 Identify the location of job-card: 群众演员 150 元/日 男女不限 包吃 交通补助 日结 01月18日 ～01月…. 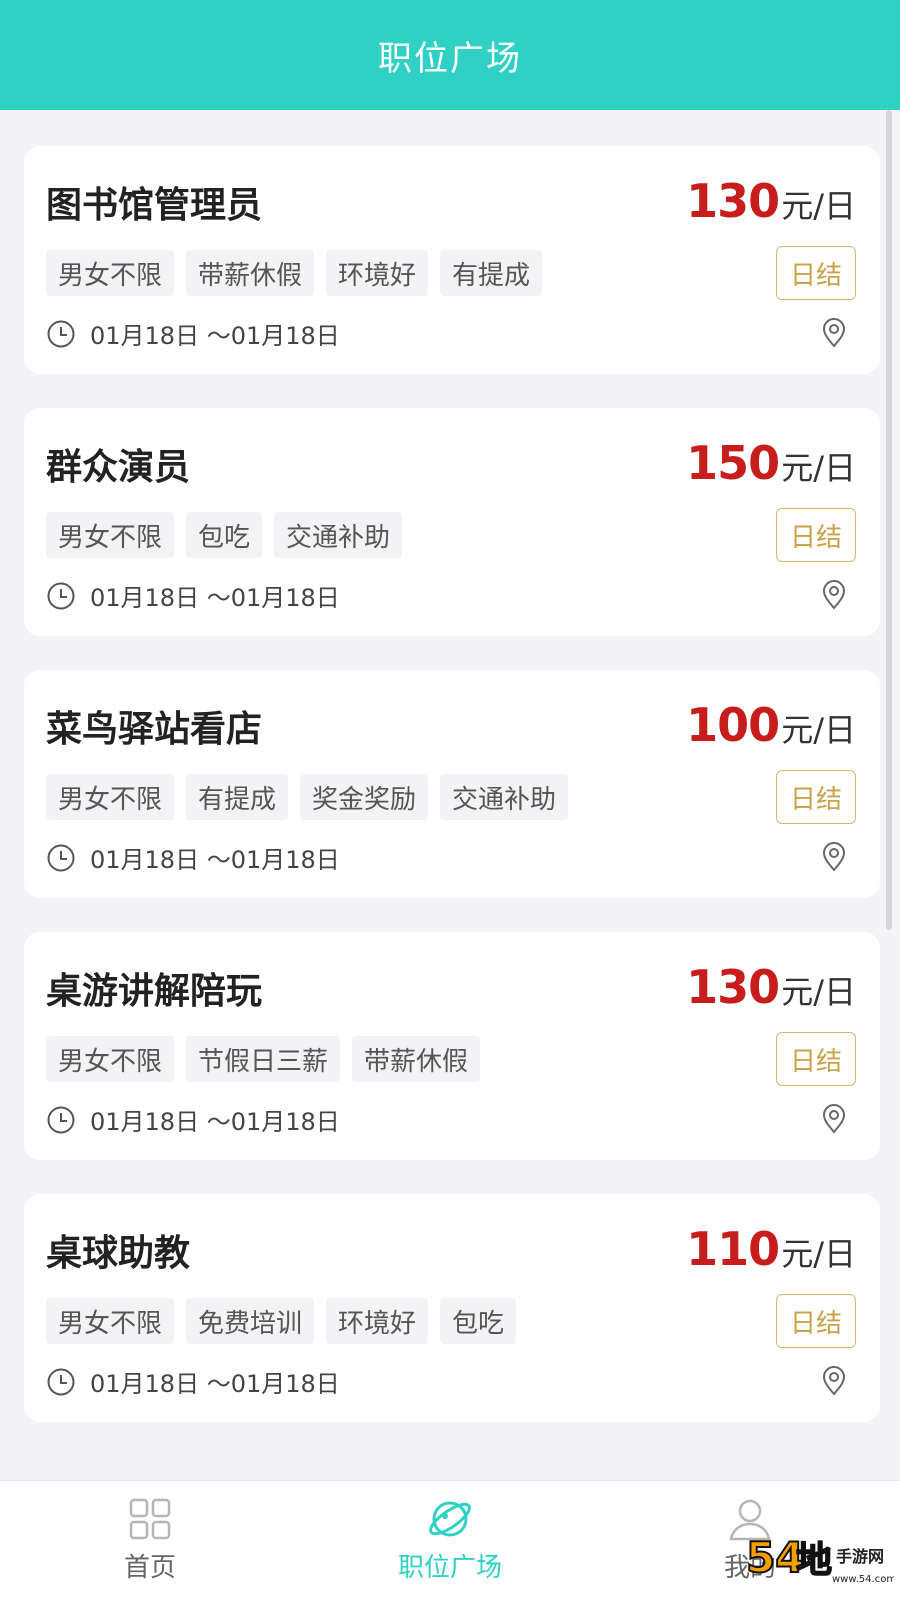
(452, 522).